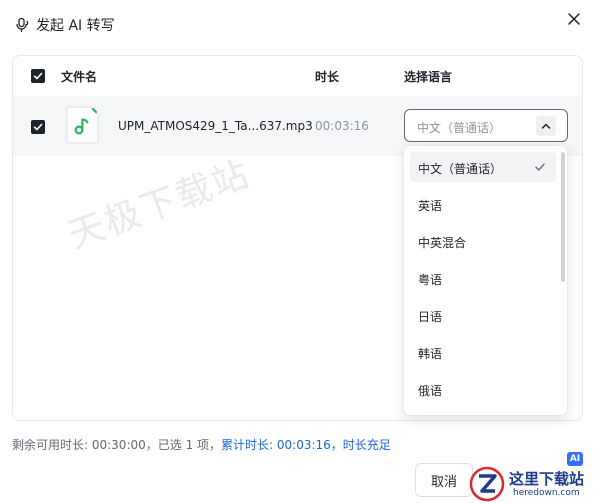 This screenshot has height=503, width=600. What do you see at coordinates (546, 126) in the screenshot?
I see `chevron-up-icon` at bounding box center [546, 126].